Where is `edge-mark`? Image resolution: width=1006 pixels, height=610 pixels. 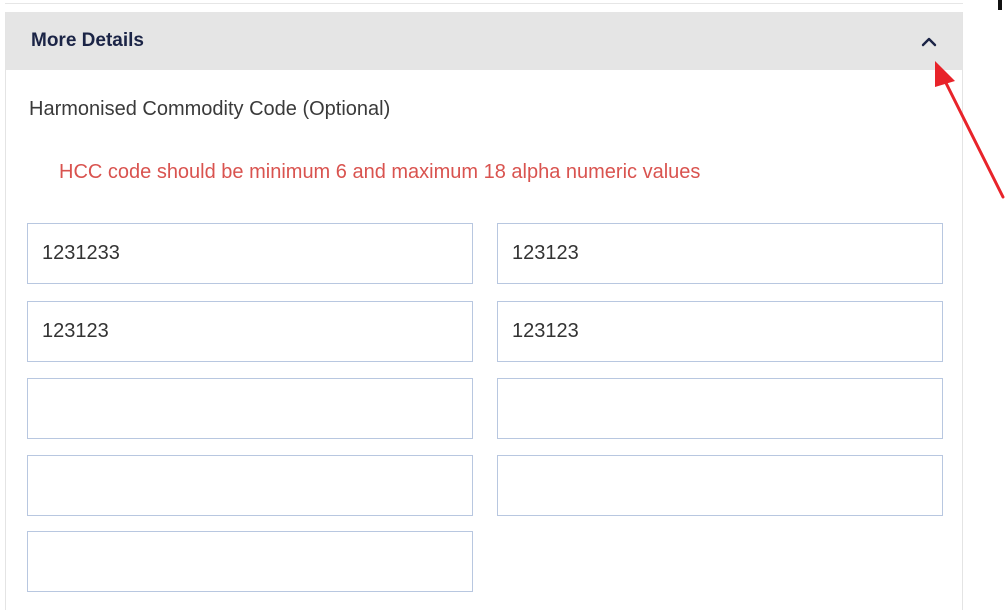 edge-mark is located at coordinates (1000, 5).